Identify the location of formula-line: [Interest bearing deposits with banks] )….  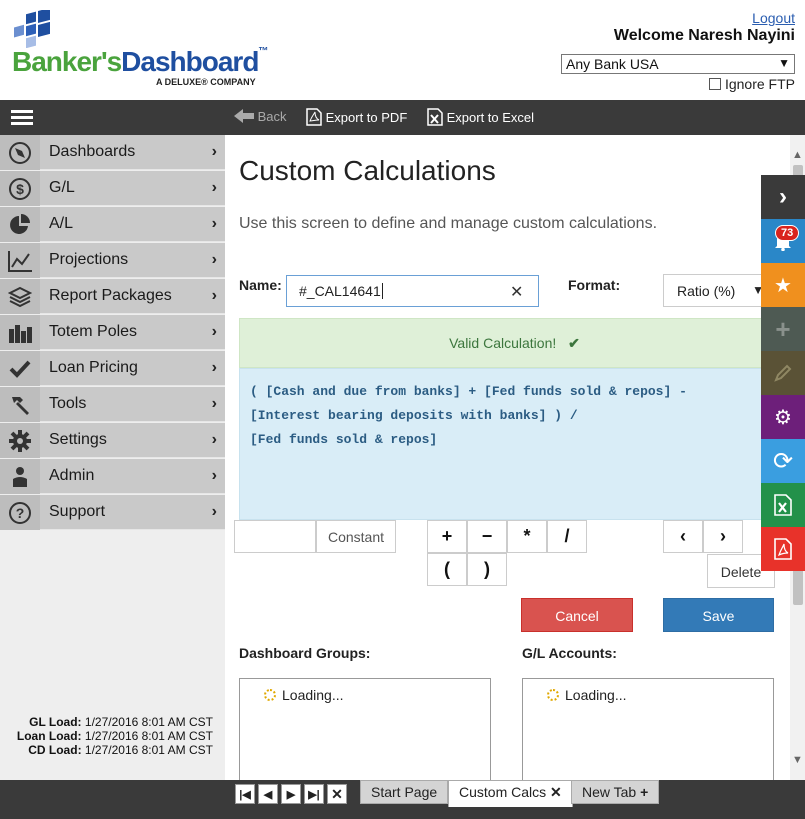
(414, 415).